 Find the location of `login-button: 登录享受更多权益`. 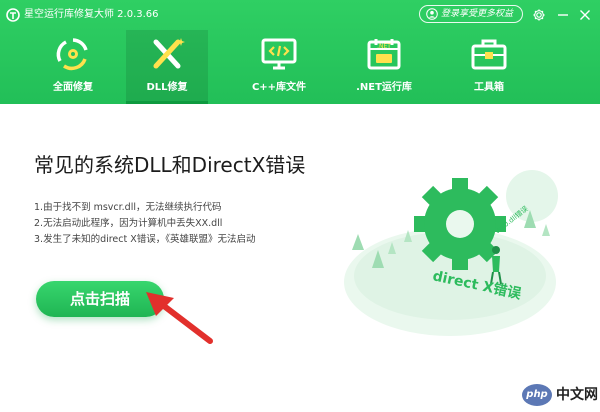

login-button: 登录享受更多权益 is located at coordinates (471, 14).